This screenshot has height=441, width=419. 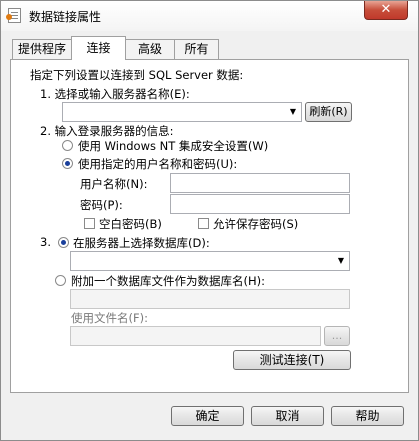 What do you see at coordinates (42, 49) in the screenshot?
I see `tab-provider: 提供程序` at bounding box center [42, 49].